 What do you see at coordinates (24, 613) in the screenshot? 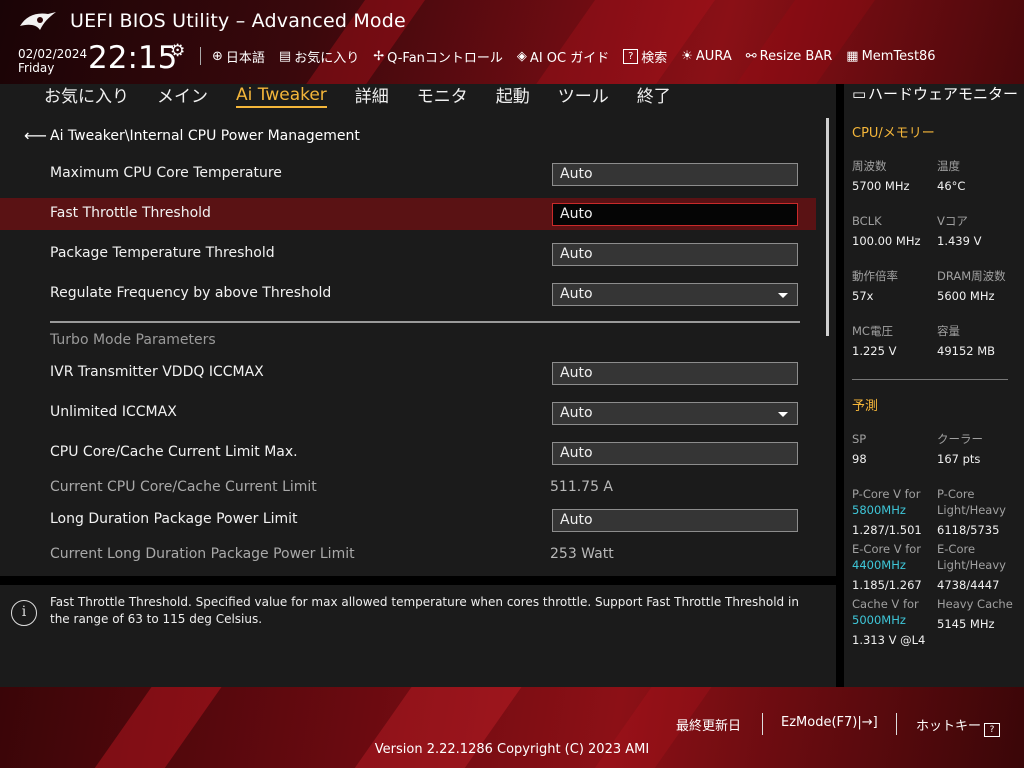
I see `info-icon: i` at bounding box center [24, 613].